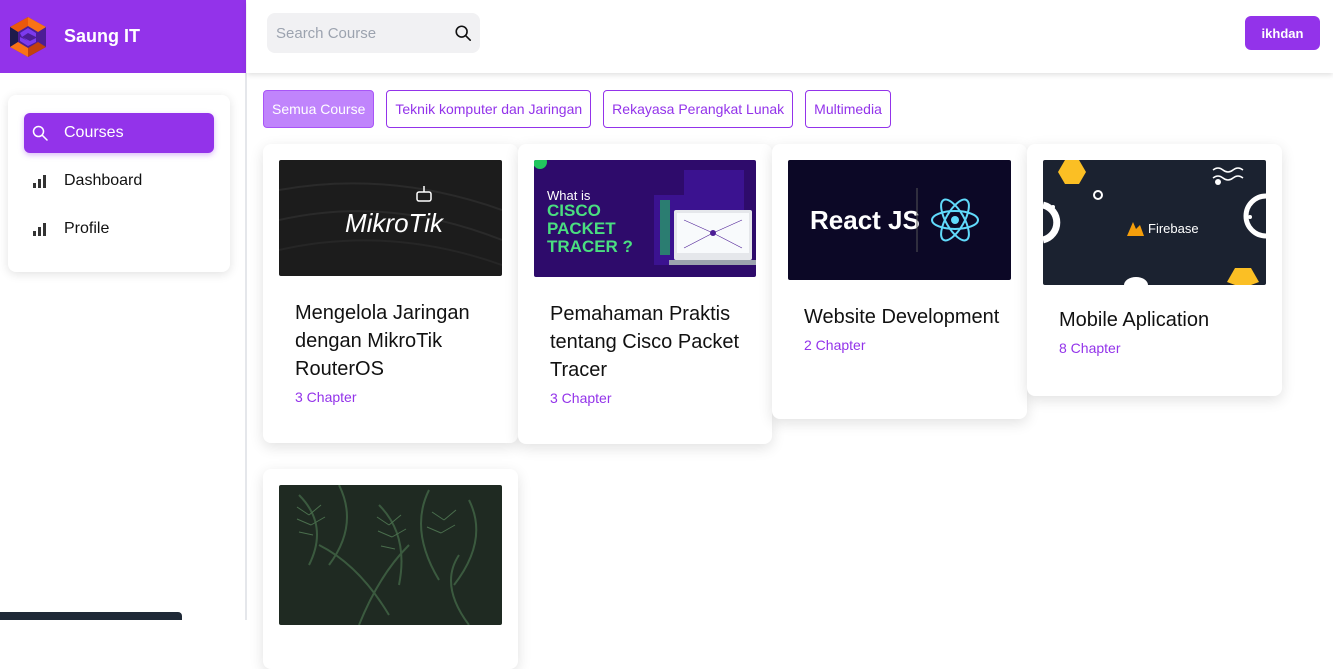  What do you see at coordinates (87, 228) in the screenshot?
I see `sidebar-item-label: Profile` at bounding box center [87, 228].